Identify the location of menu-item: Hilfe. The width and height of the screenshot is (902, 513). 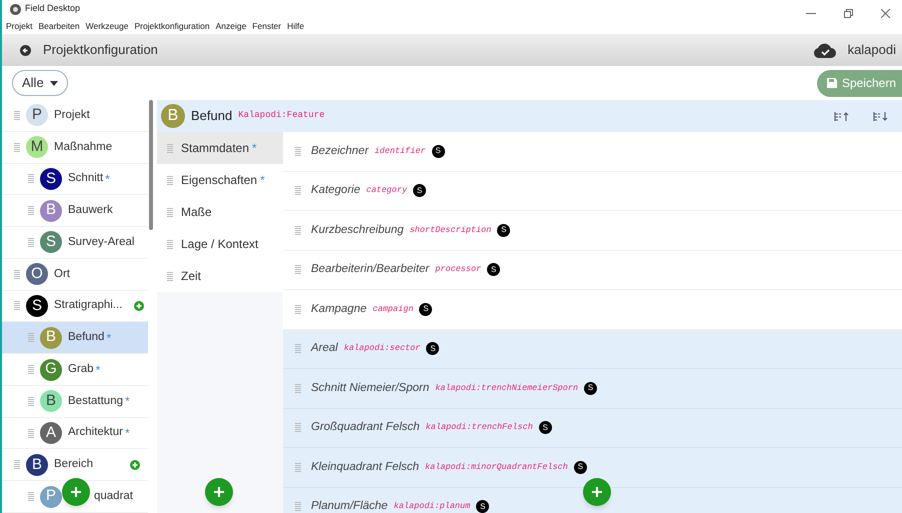
(295, 26).